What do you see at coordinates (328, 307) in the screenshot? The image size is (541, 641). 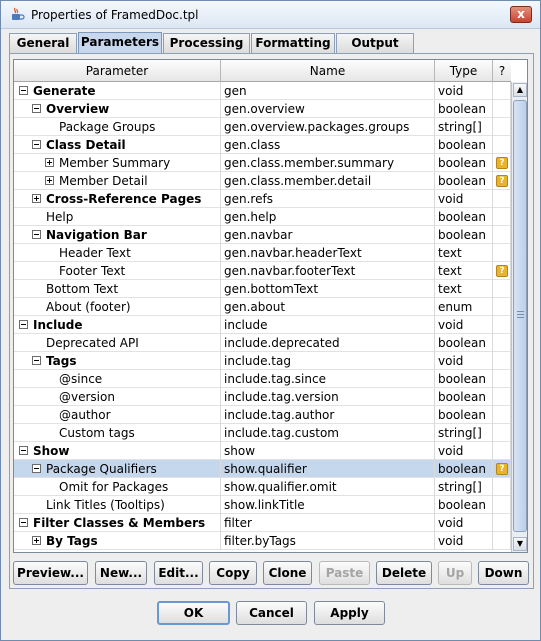 I see `parameter-name: gen.about` at bounding box center [328, 307].